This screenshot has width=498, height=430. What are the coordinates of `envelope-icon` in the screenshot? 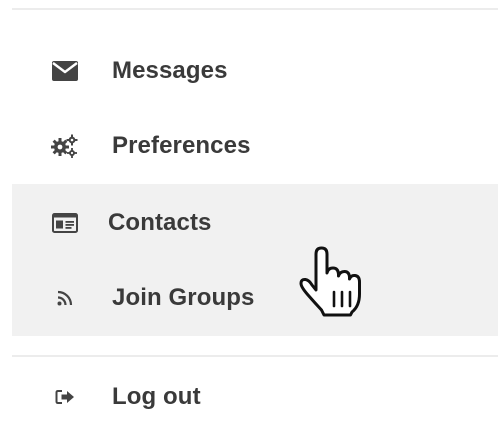 It's located at (65, 71).